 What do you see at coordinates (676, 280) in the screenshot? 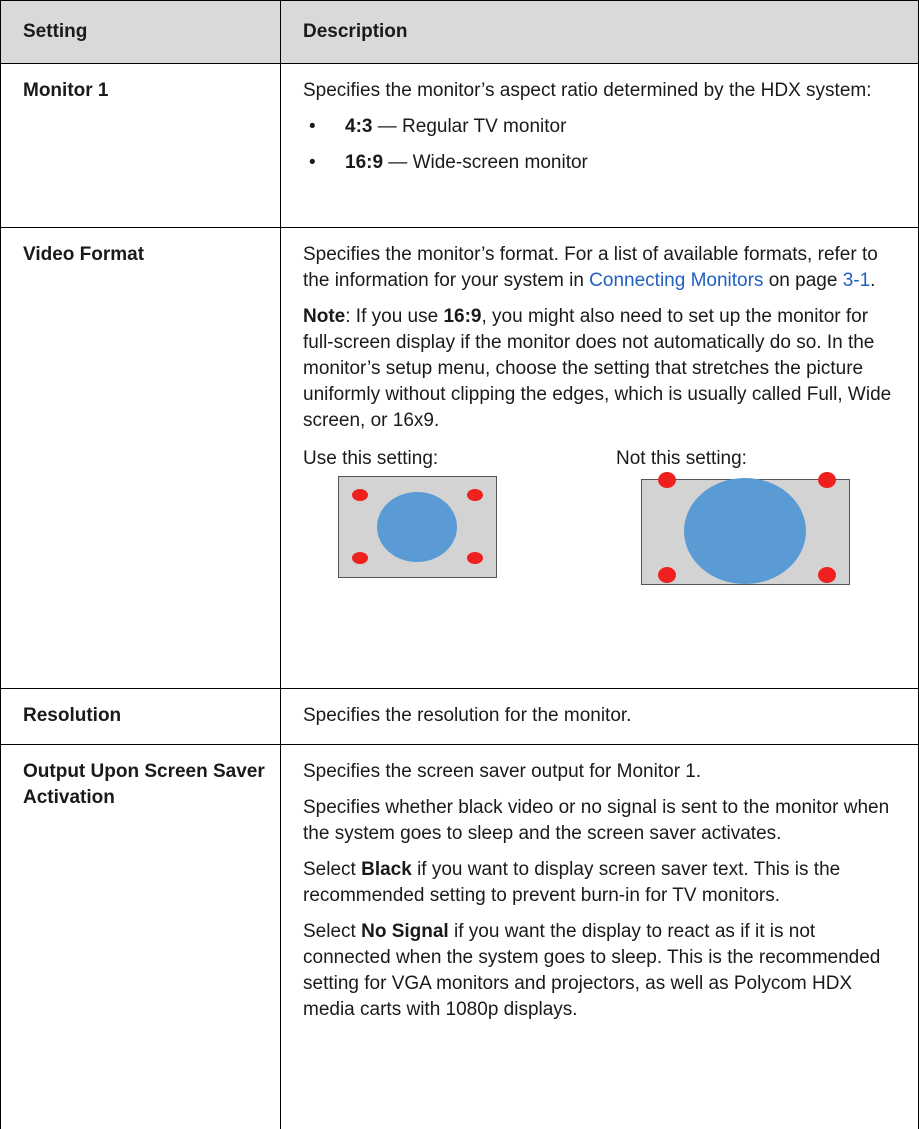
I see `connecting-monitors-link: Connecting Monitors` at bounding box center [676, 280].